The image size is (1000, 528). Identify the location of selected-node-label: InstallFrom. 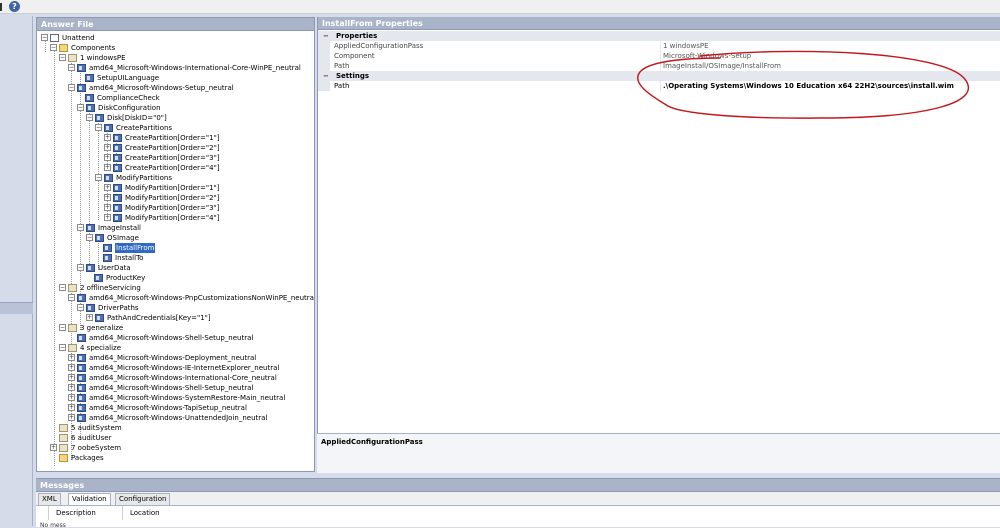
(135, 248).